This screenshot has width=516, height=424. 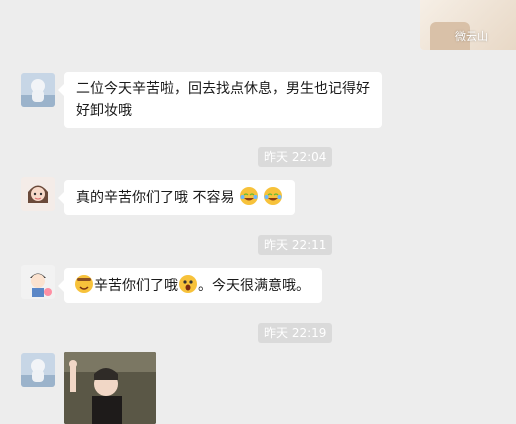 I want to click on message-text: 真的辛苦你们了哦 不容易, so click(x=155, y=198).